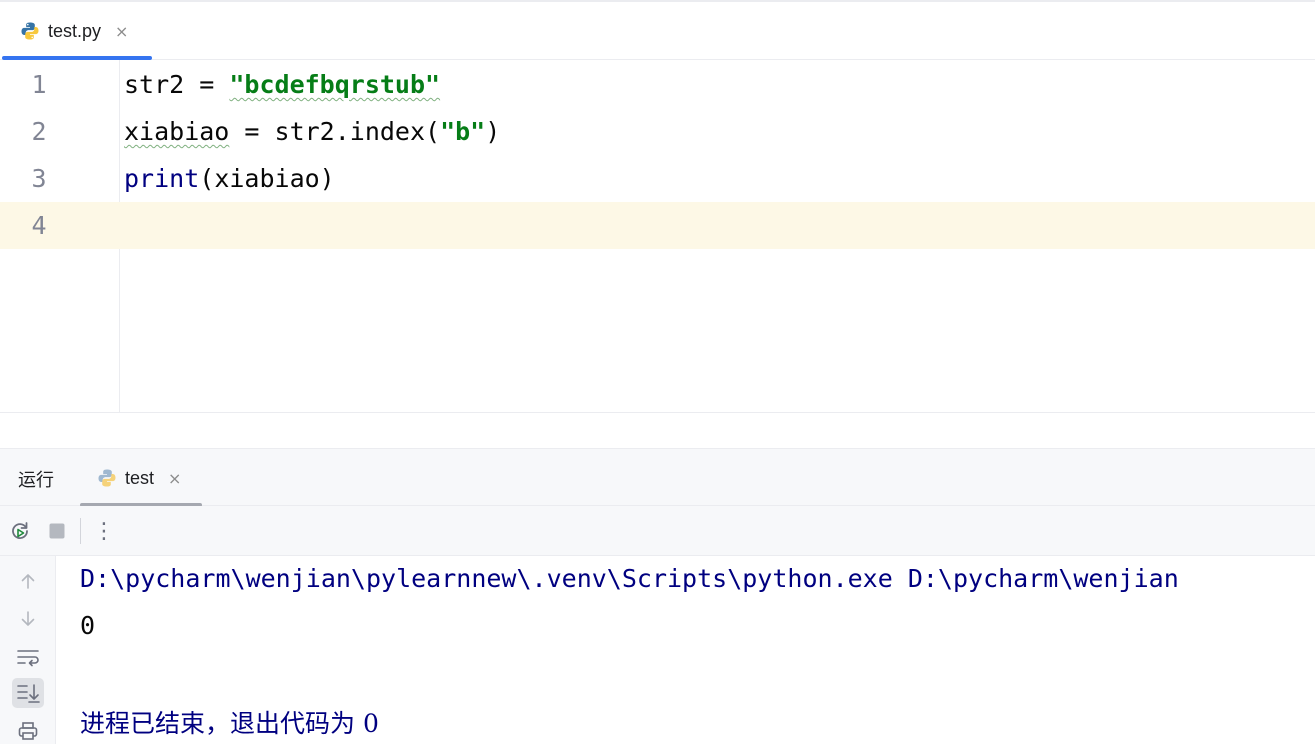  I want to click on code-text: str2 = "bcdefbqrstub", so click(282, 84).